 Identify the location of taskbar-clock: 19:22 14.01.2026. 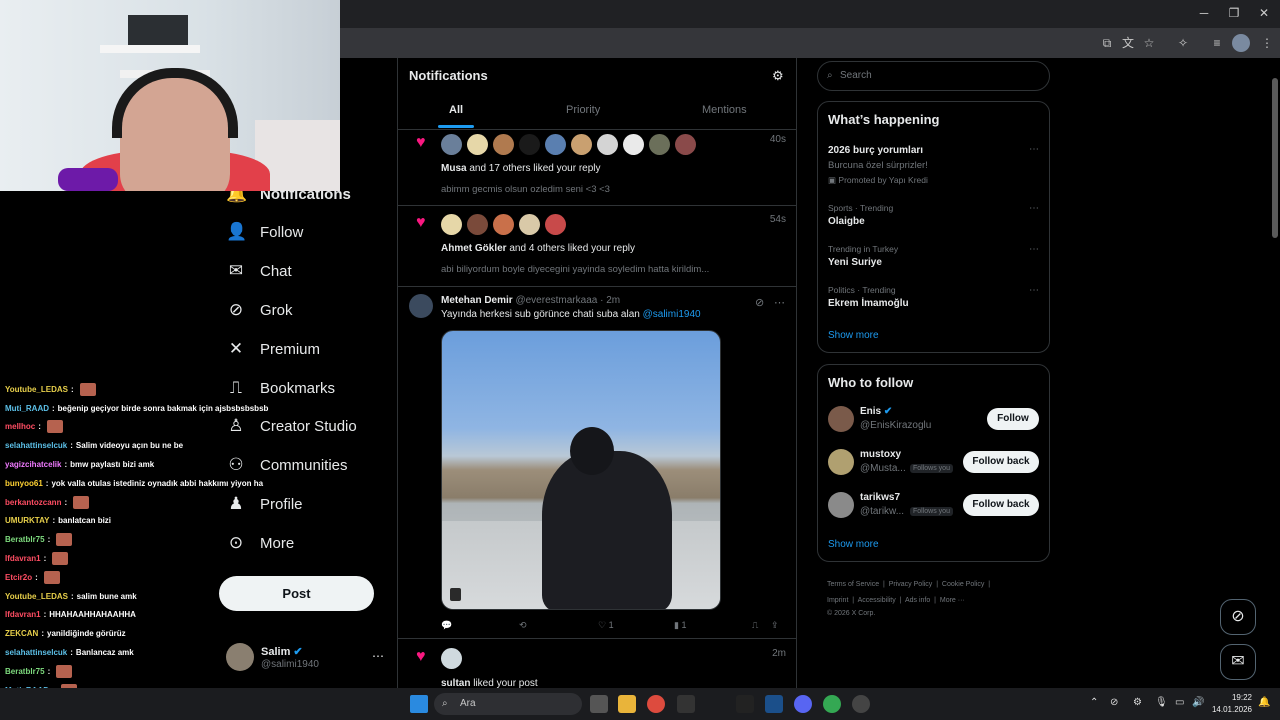
(1229, 704).